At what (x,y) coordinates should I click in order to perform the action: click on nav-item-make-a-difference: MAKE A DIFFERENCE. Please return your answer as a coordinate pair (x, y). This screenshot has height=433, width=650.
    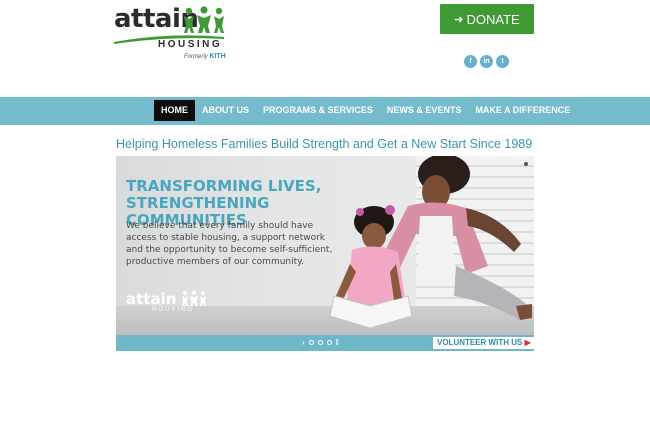
    Looking at the image, I should click on (522, 110).